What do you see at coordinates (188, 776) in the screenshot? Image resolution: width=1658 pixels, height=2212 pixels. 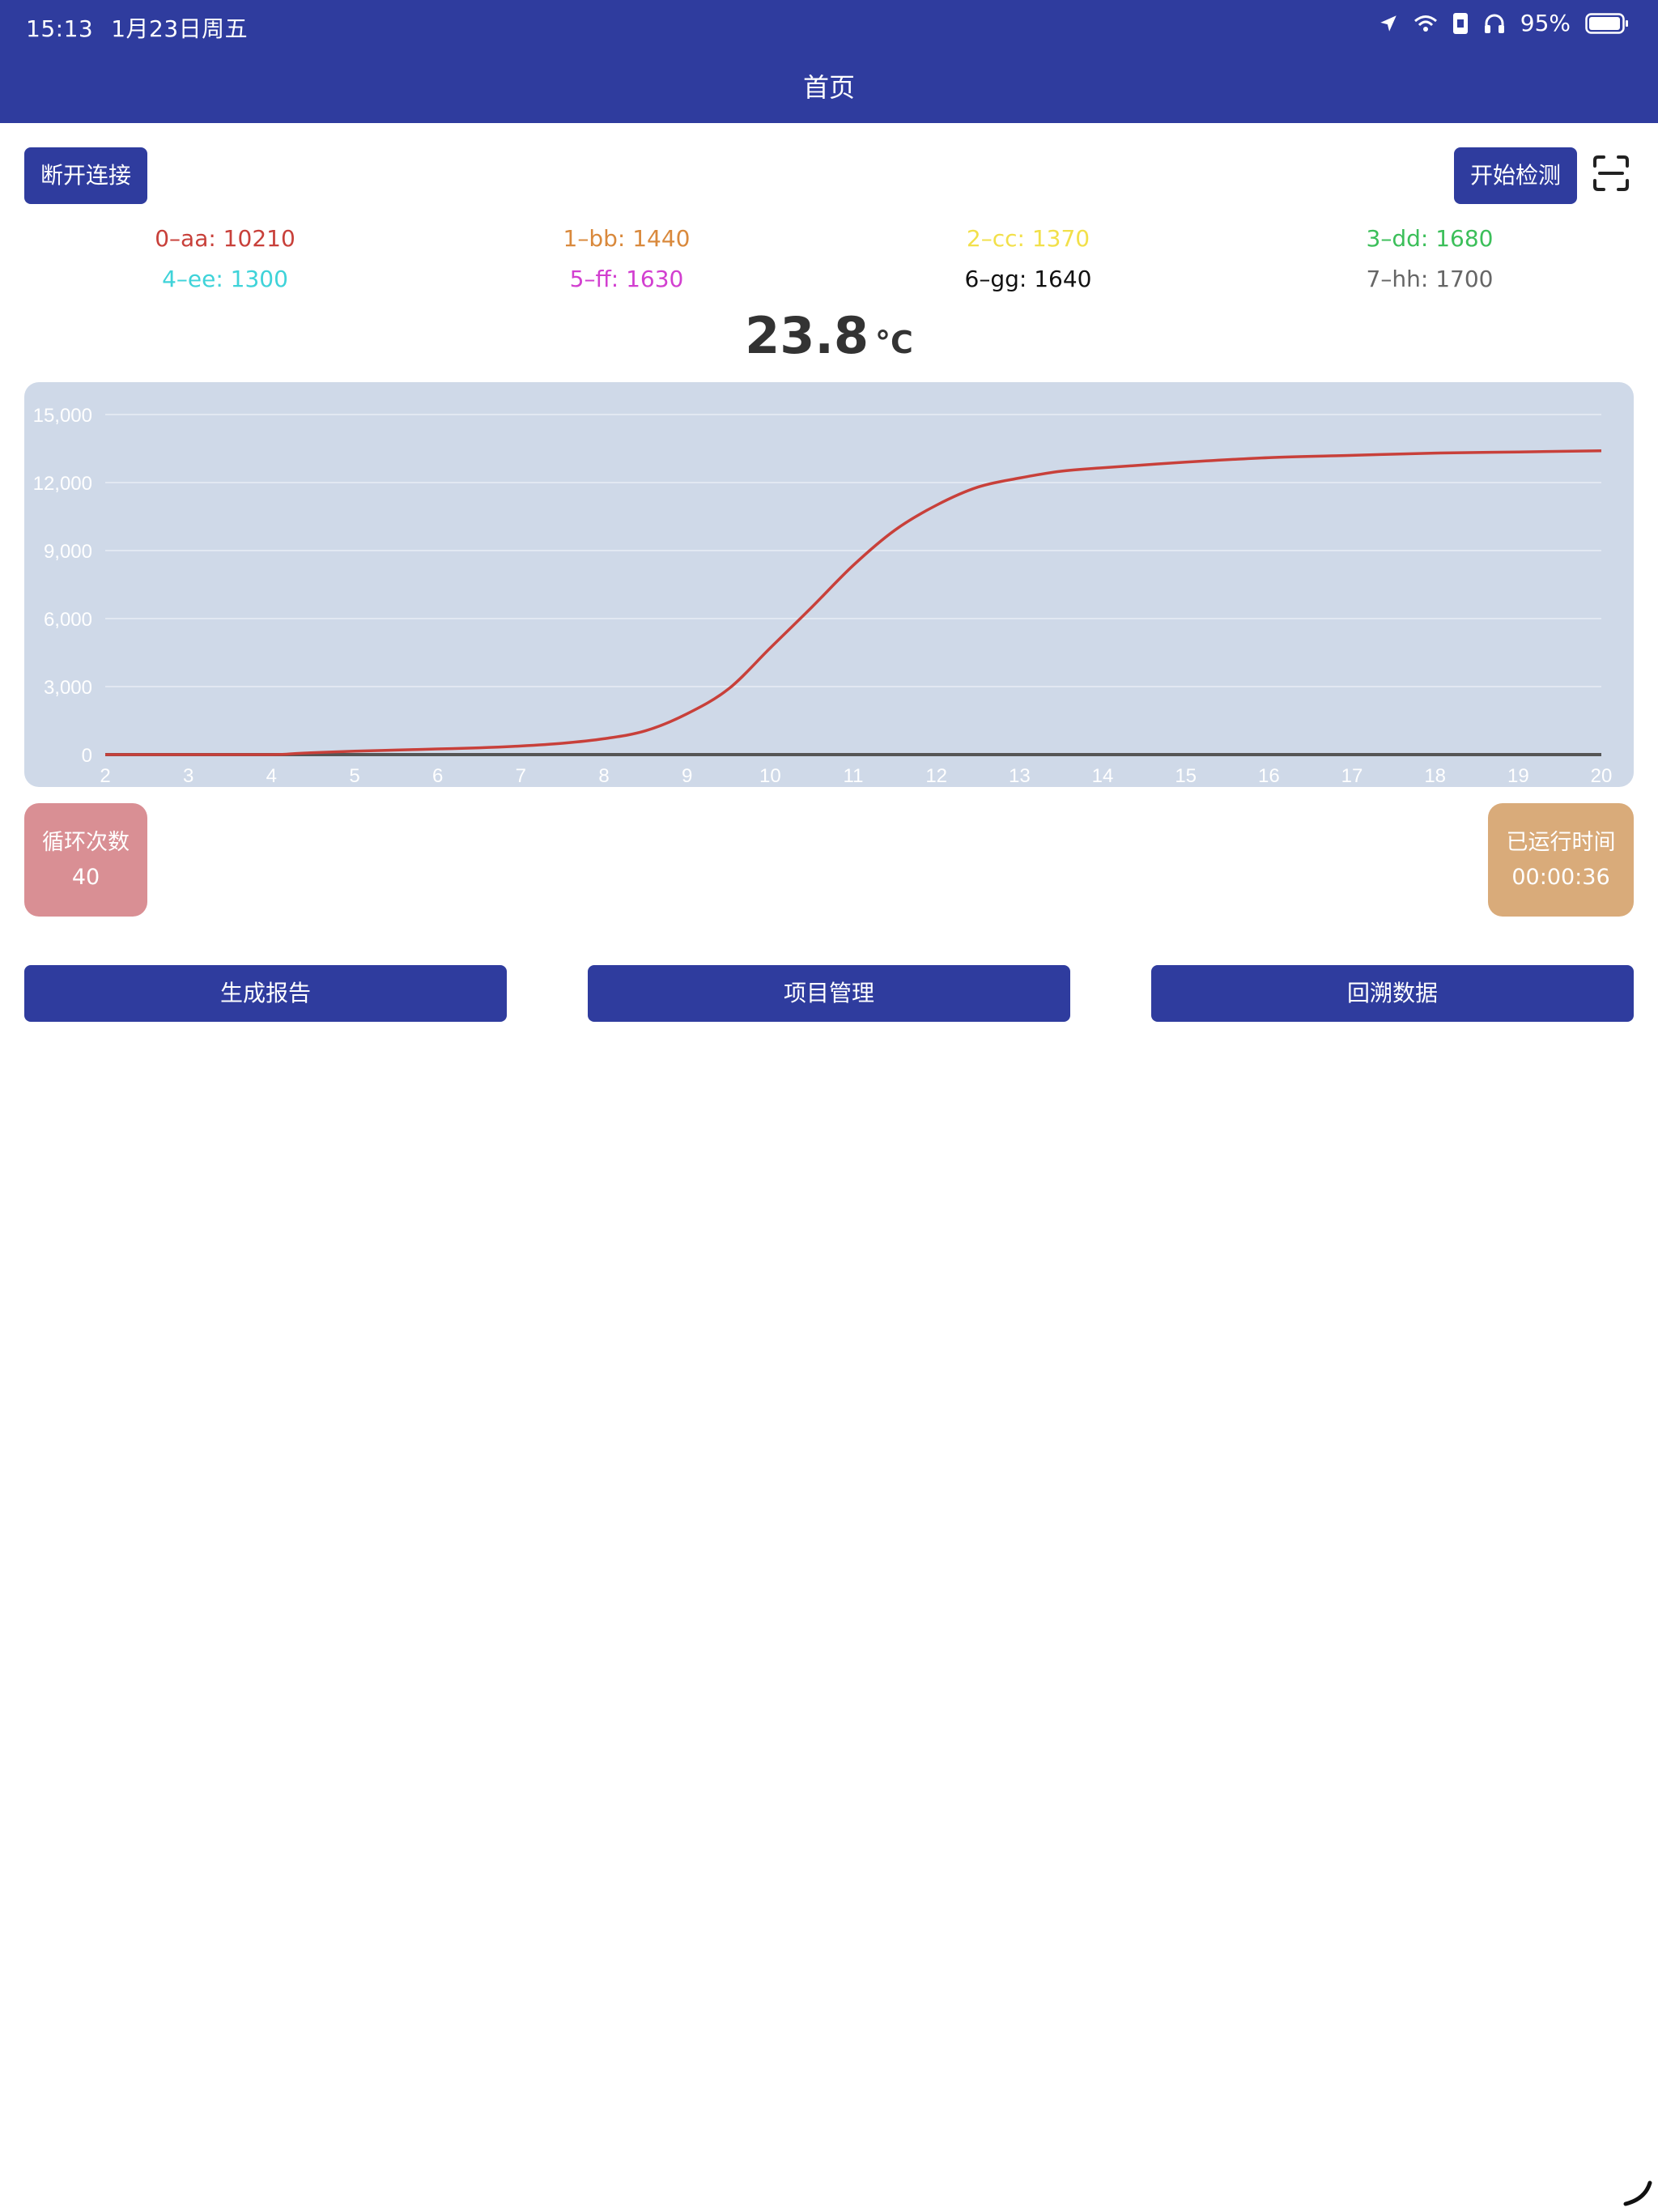 I see `x-tick-label: 3` at bounding box center [188, 776].